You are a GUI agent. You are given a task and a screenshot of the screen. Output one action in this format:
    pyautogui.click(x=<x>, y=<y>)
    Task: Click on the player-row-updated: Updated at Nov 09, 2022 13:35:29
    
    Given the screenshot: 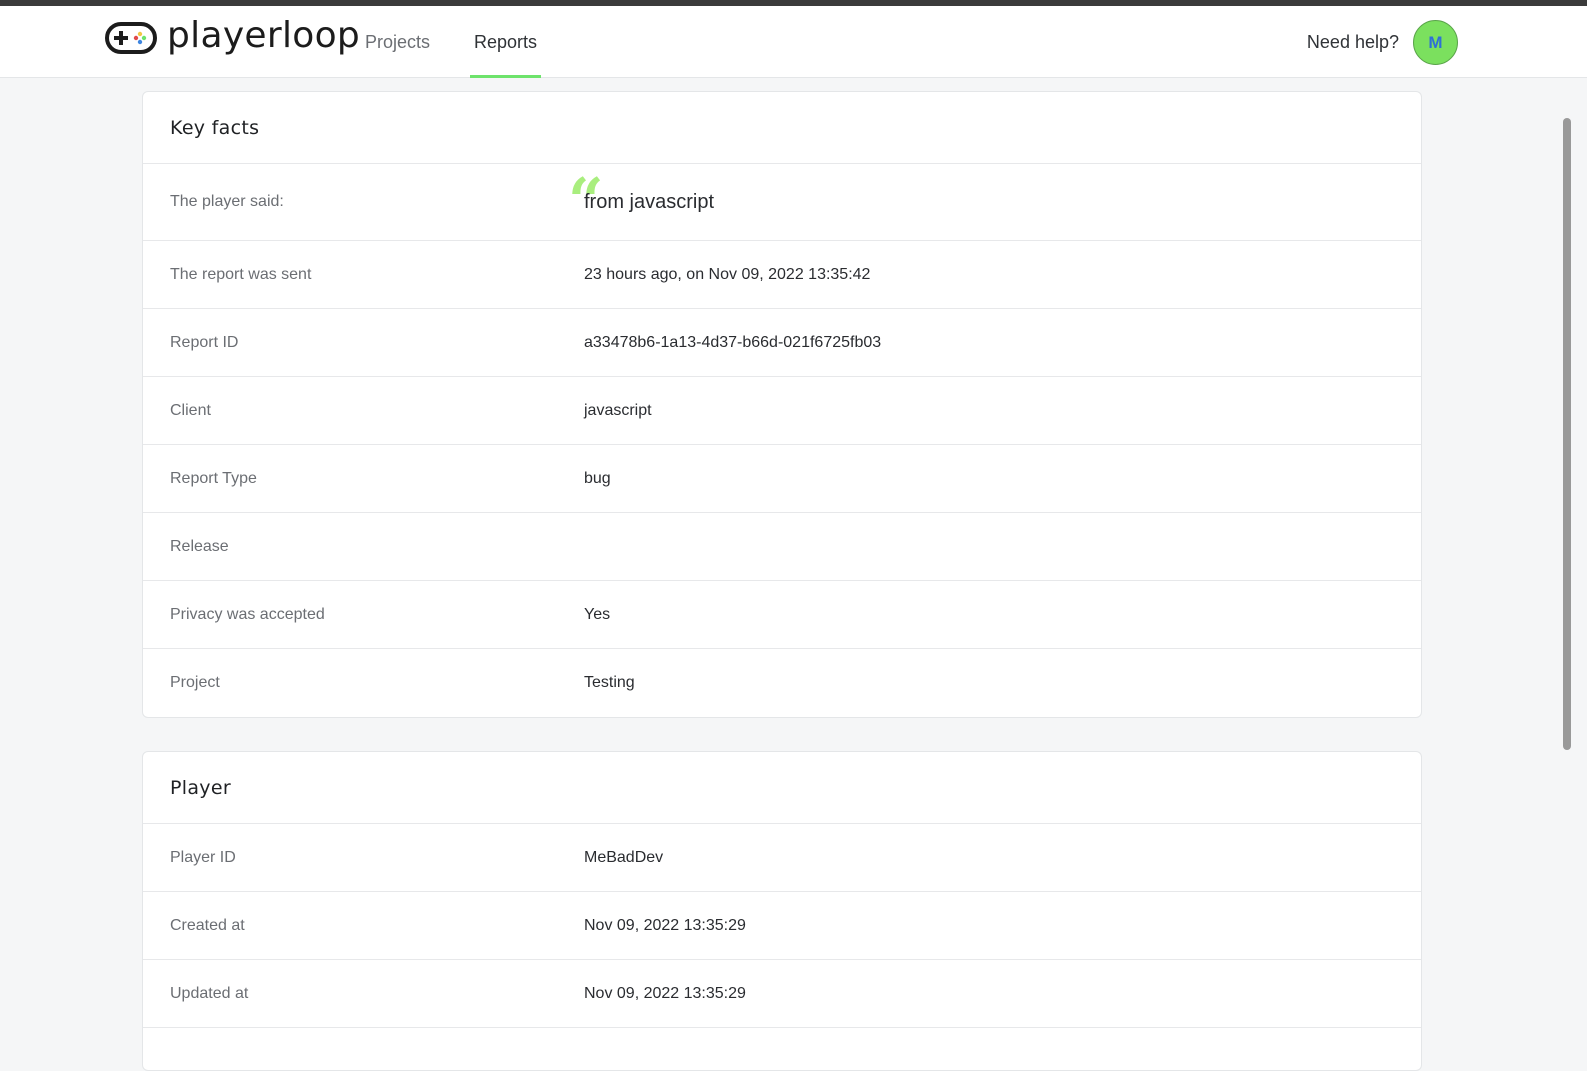 What is the action you would take?
    pyautogui.click(x=782, y=994)
    